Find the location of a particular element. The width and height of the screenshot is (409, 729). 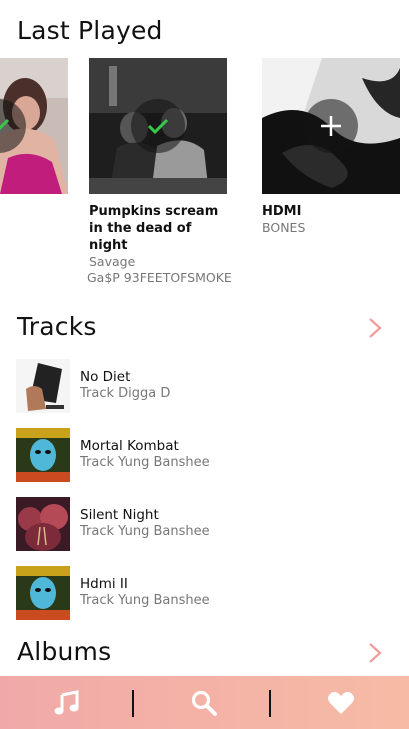

card-artist: Savage is located at coordinates (112, 261).